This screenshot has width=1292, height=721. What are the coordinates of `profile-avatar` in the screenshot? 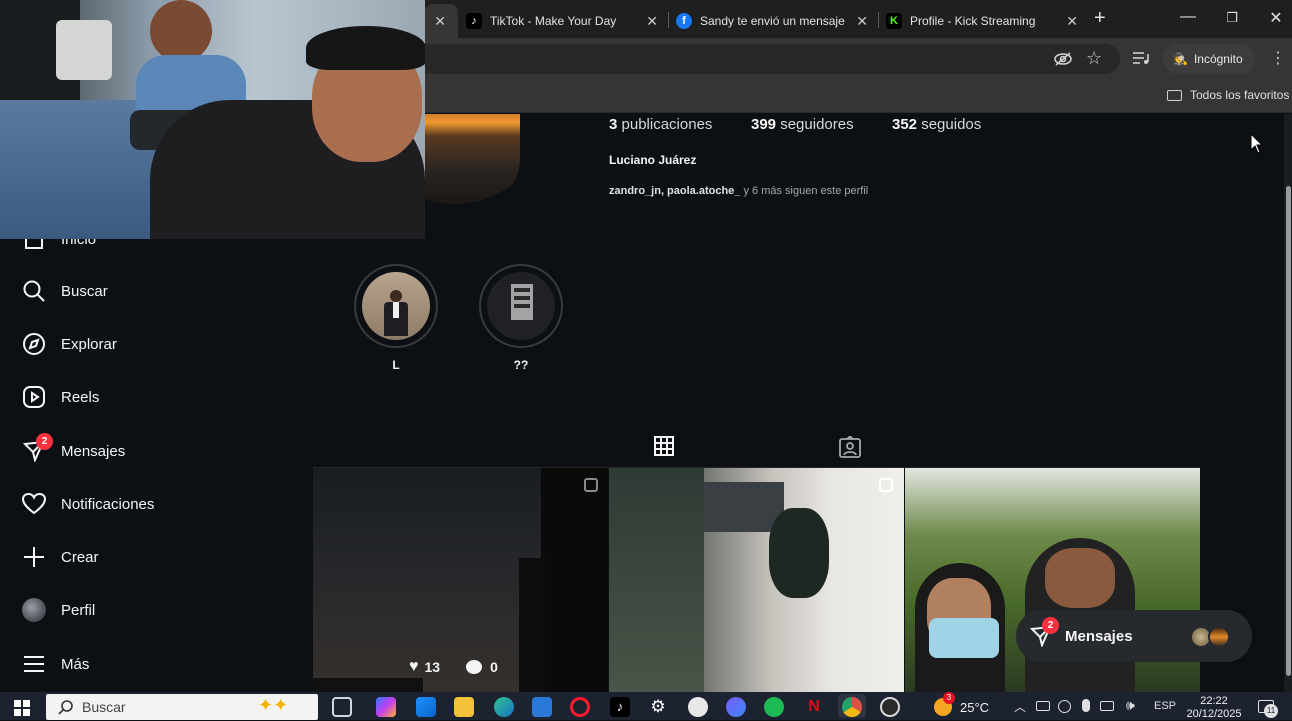 It's located at (472, 159).